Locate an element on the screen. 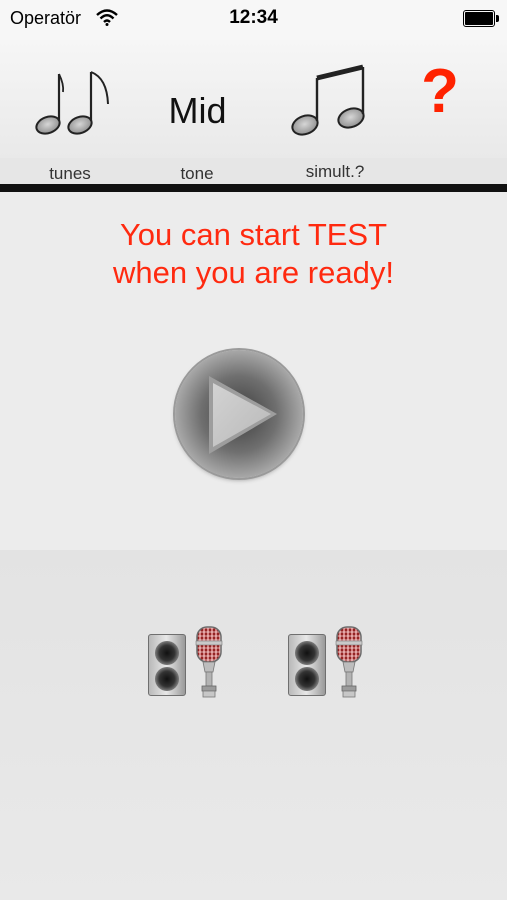  two-eighth-notes-icon is located at coordinates (72, 103).